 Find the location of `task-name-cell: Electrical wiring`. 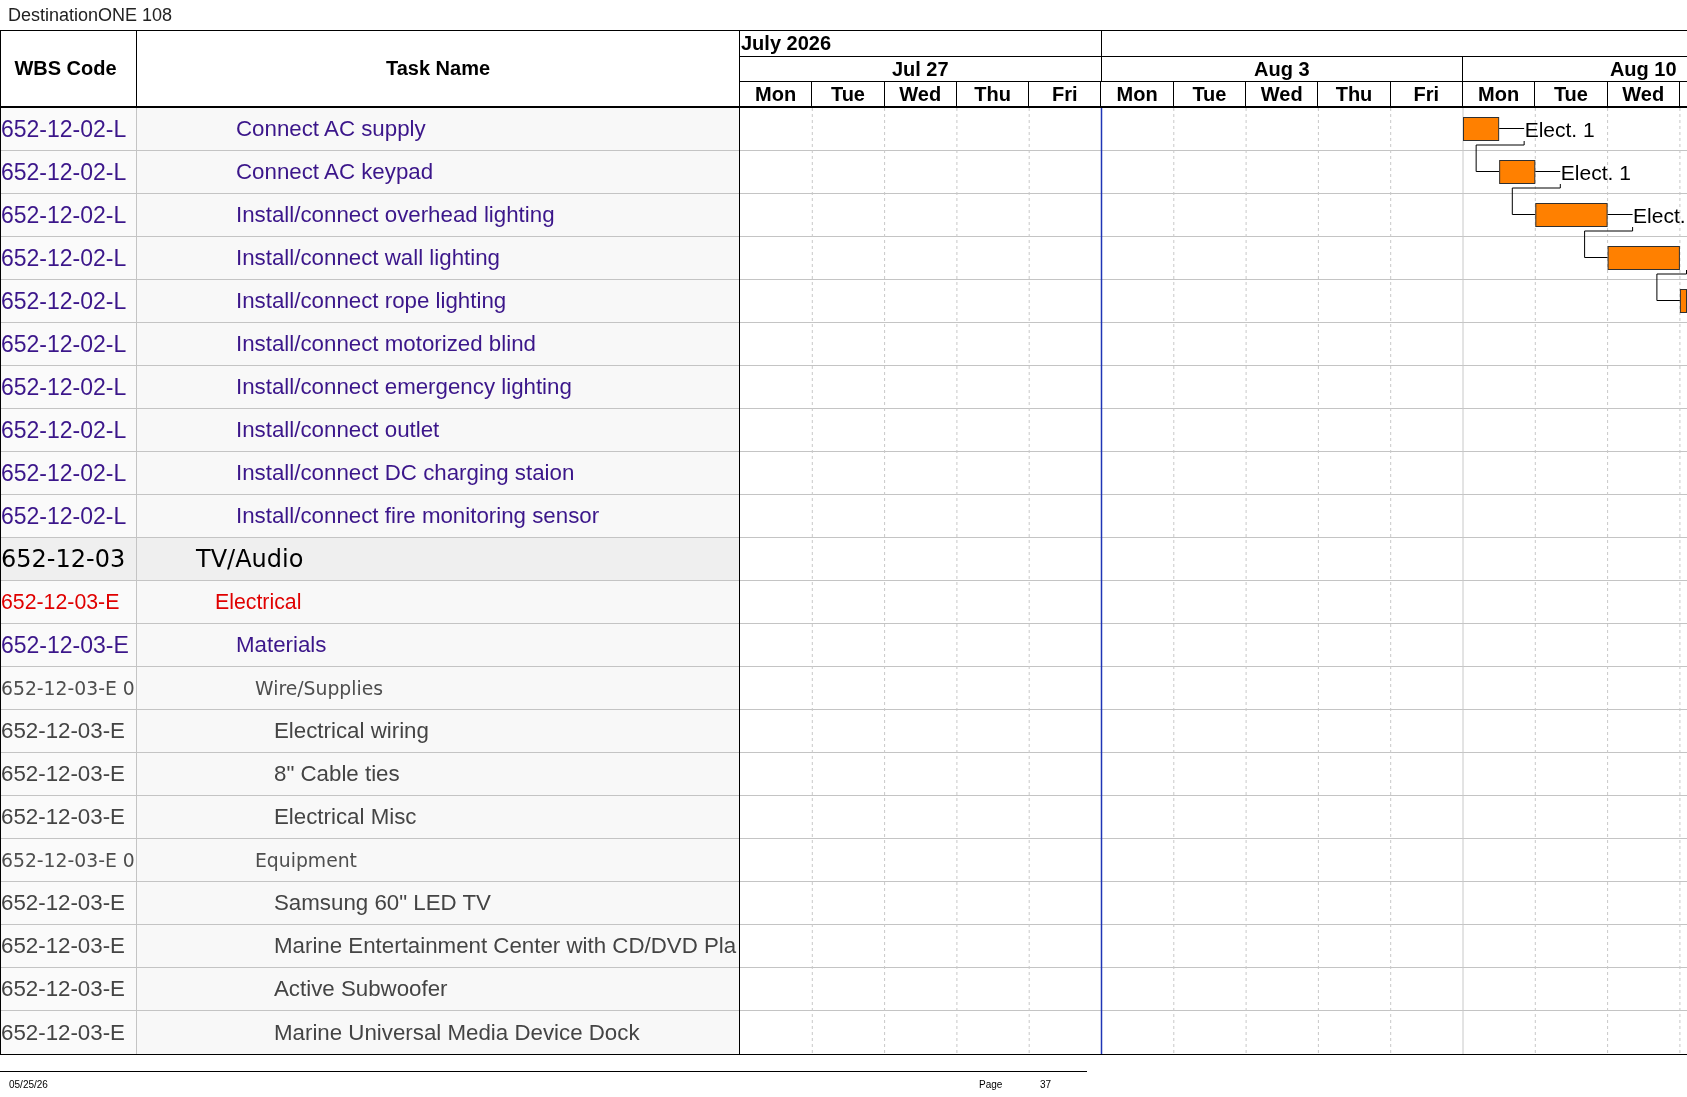

task-name-cell: Electrical wiring is located at coordinates (438, 731).